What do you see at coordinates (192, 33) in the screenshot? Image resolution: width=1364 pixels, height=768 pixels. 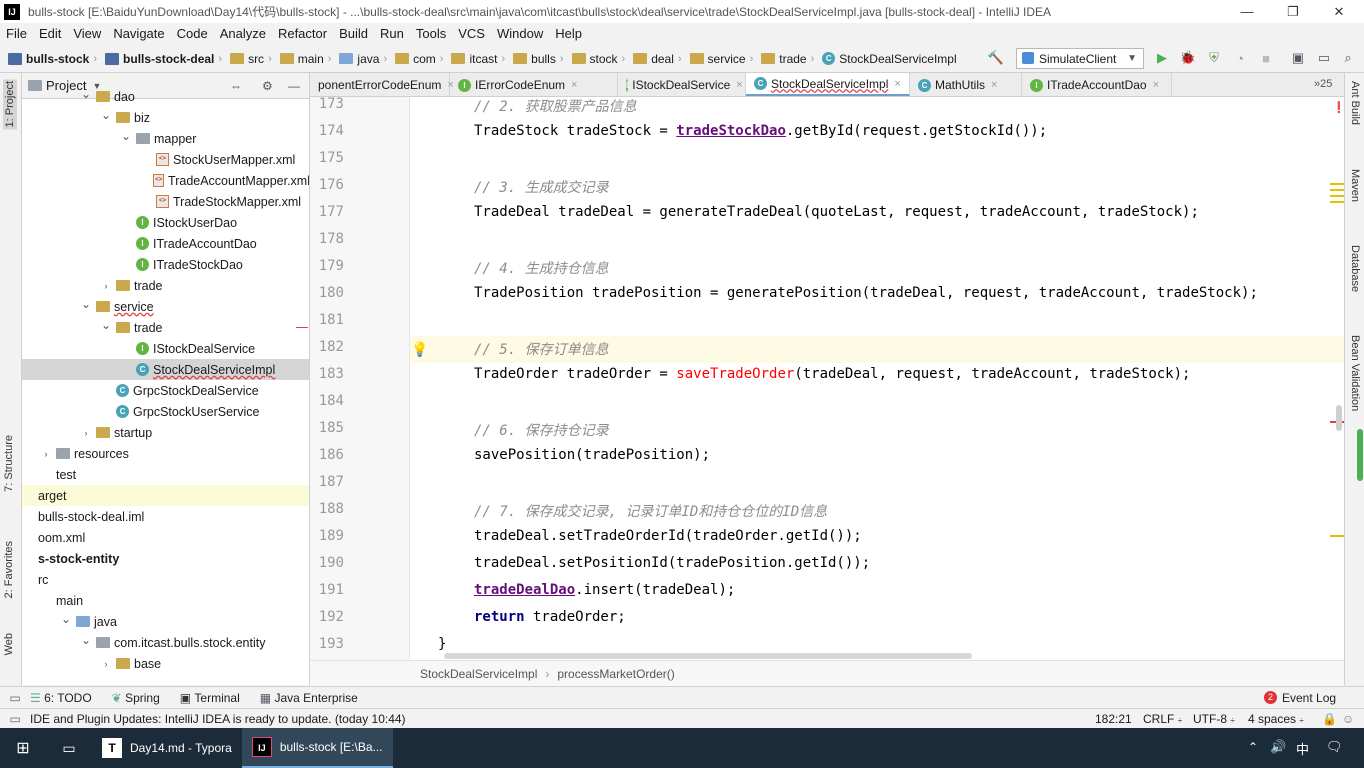 I see `menu-code: Code` at bounding box center [192, 33].